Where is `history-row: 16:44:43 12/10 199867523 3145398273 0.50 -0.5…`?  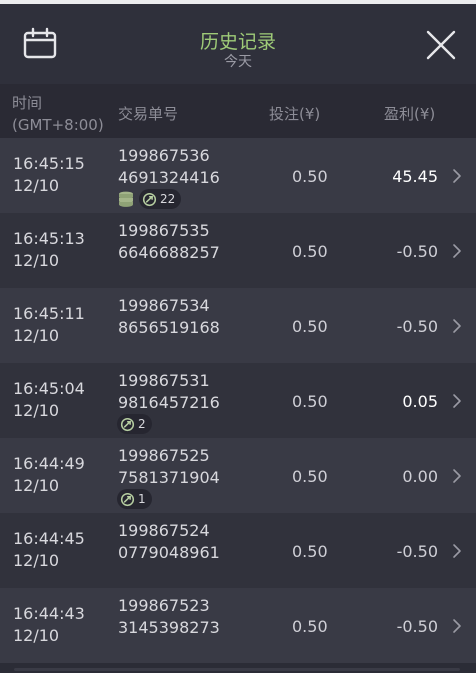
history-row: 16:44:43 12/10 199867523 3145398273 0.50 -0.5… is located at coordinates (238, 625).